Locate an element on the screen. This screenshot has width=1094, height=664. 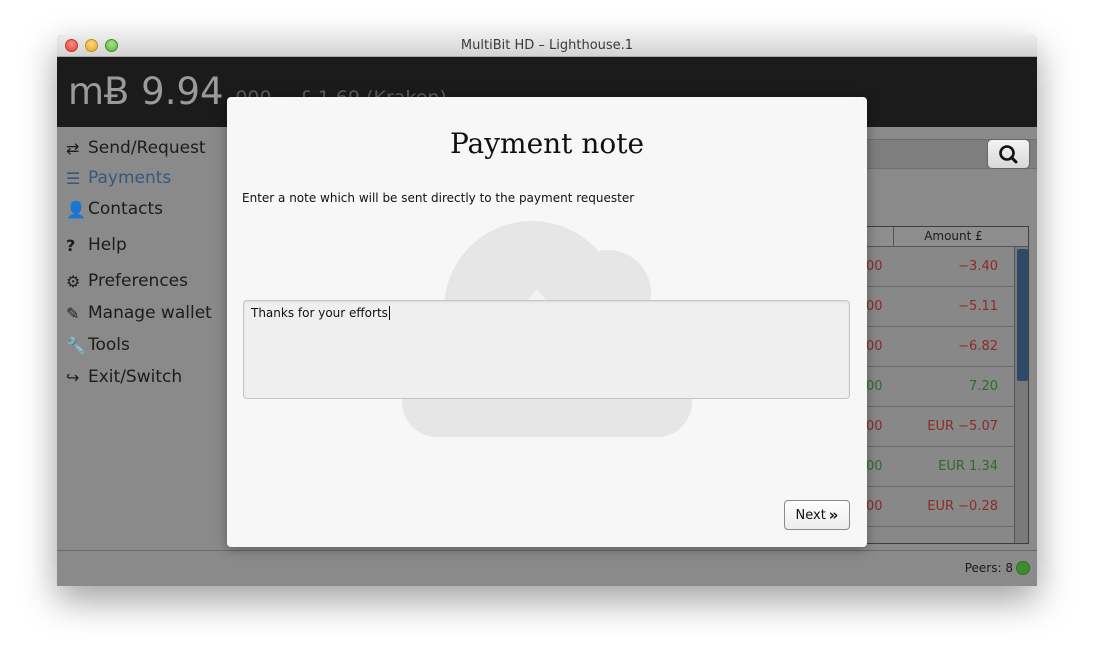
amount-cell: −5.11 is located at coordinates (978, 306).